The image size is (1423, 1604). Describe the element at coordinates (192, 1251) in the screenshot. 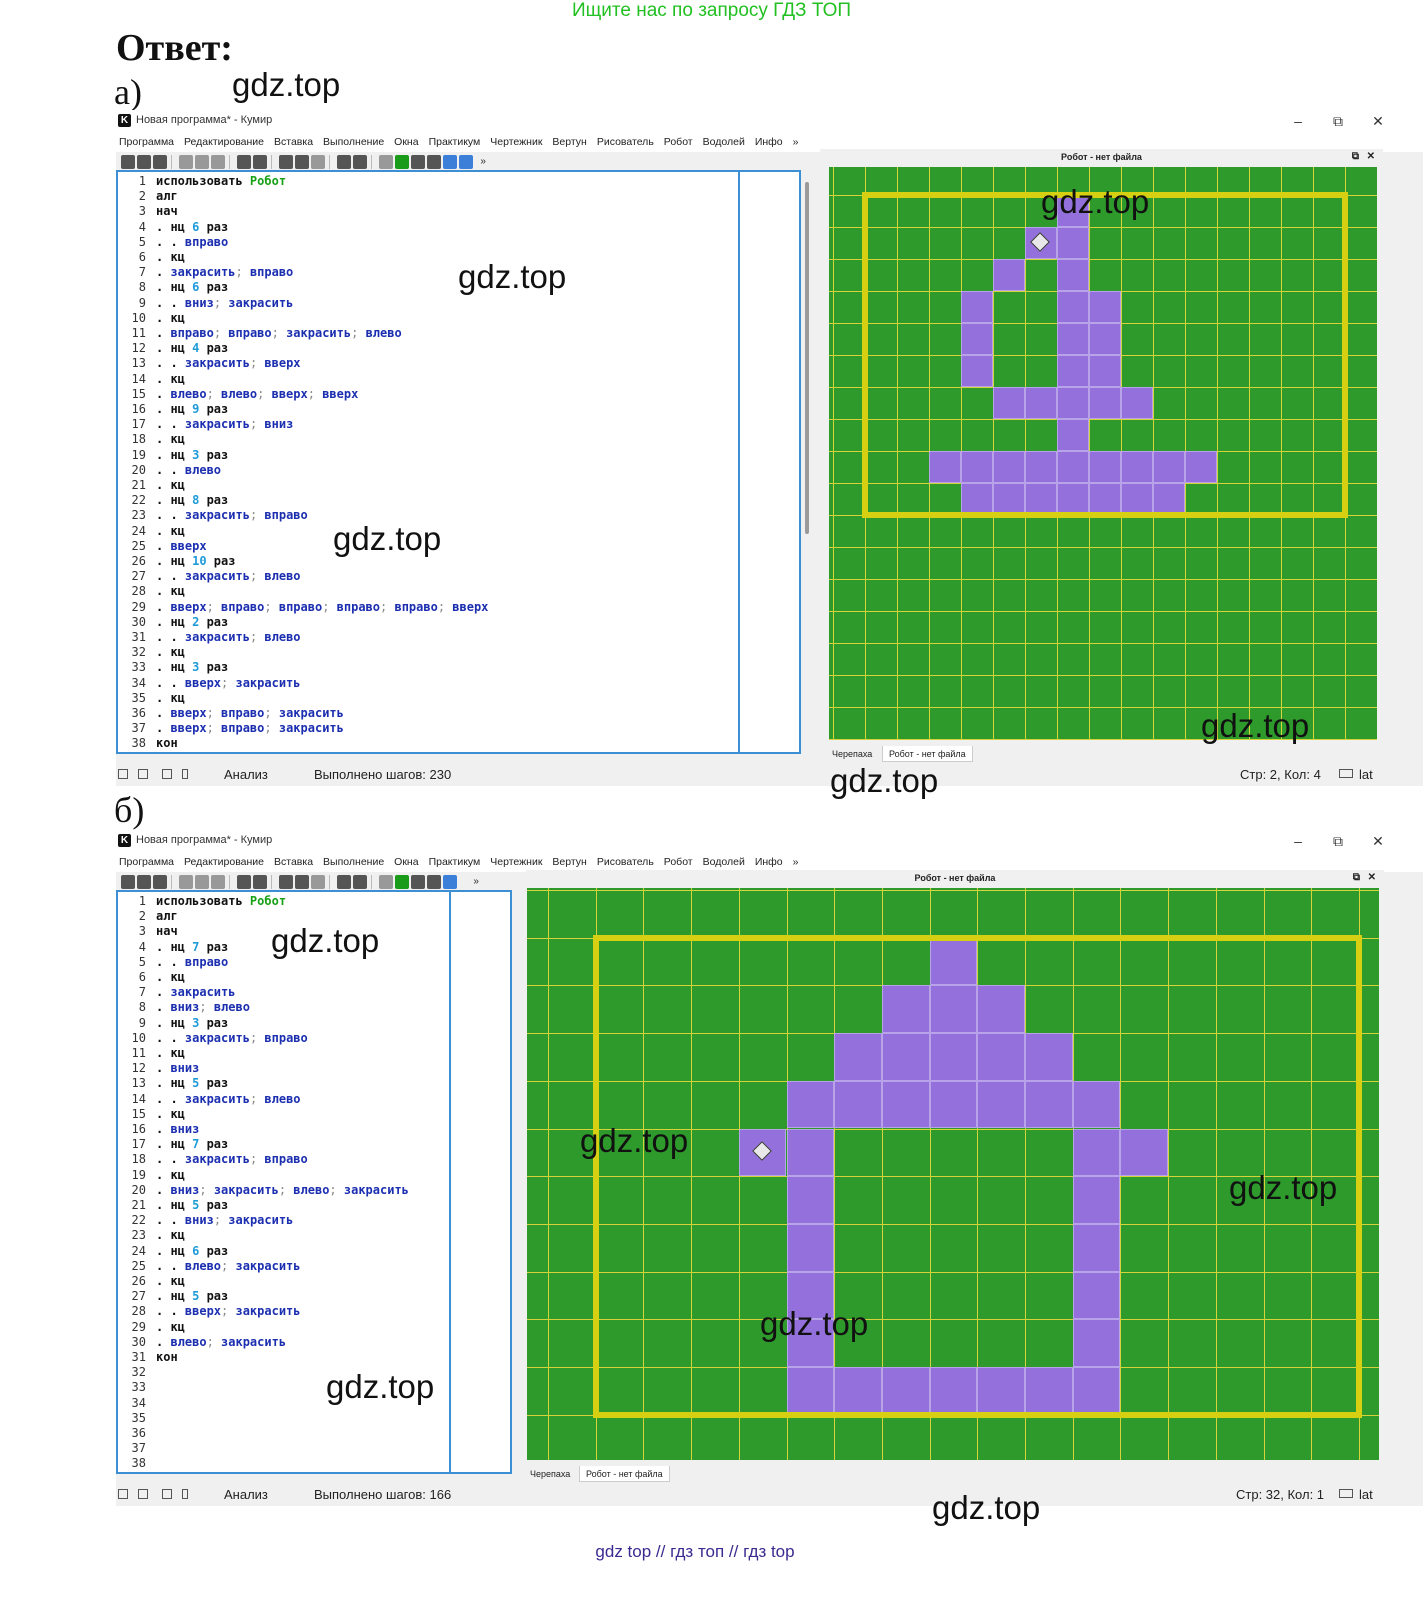

I see `code-line: . нц 6 раз` at that location.